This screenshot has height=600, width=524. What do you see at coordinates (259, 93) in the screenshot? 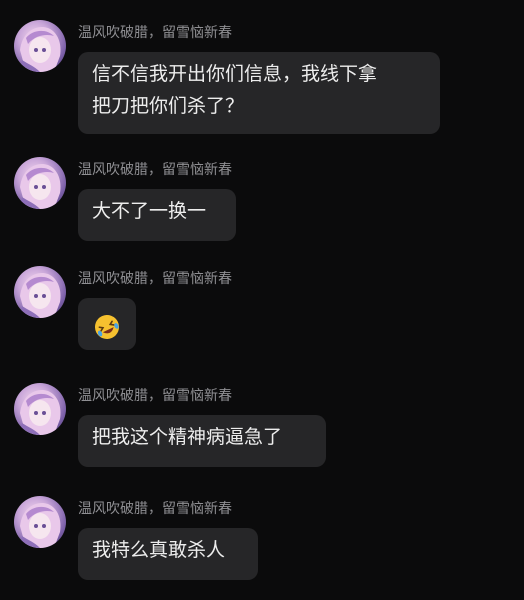
I see `message-bubble: 信不信我开出你们信息，我线下拿 把刀把你们杀了？` at bounding box center [259, 93].